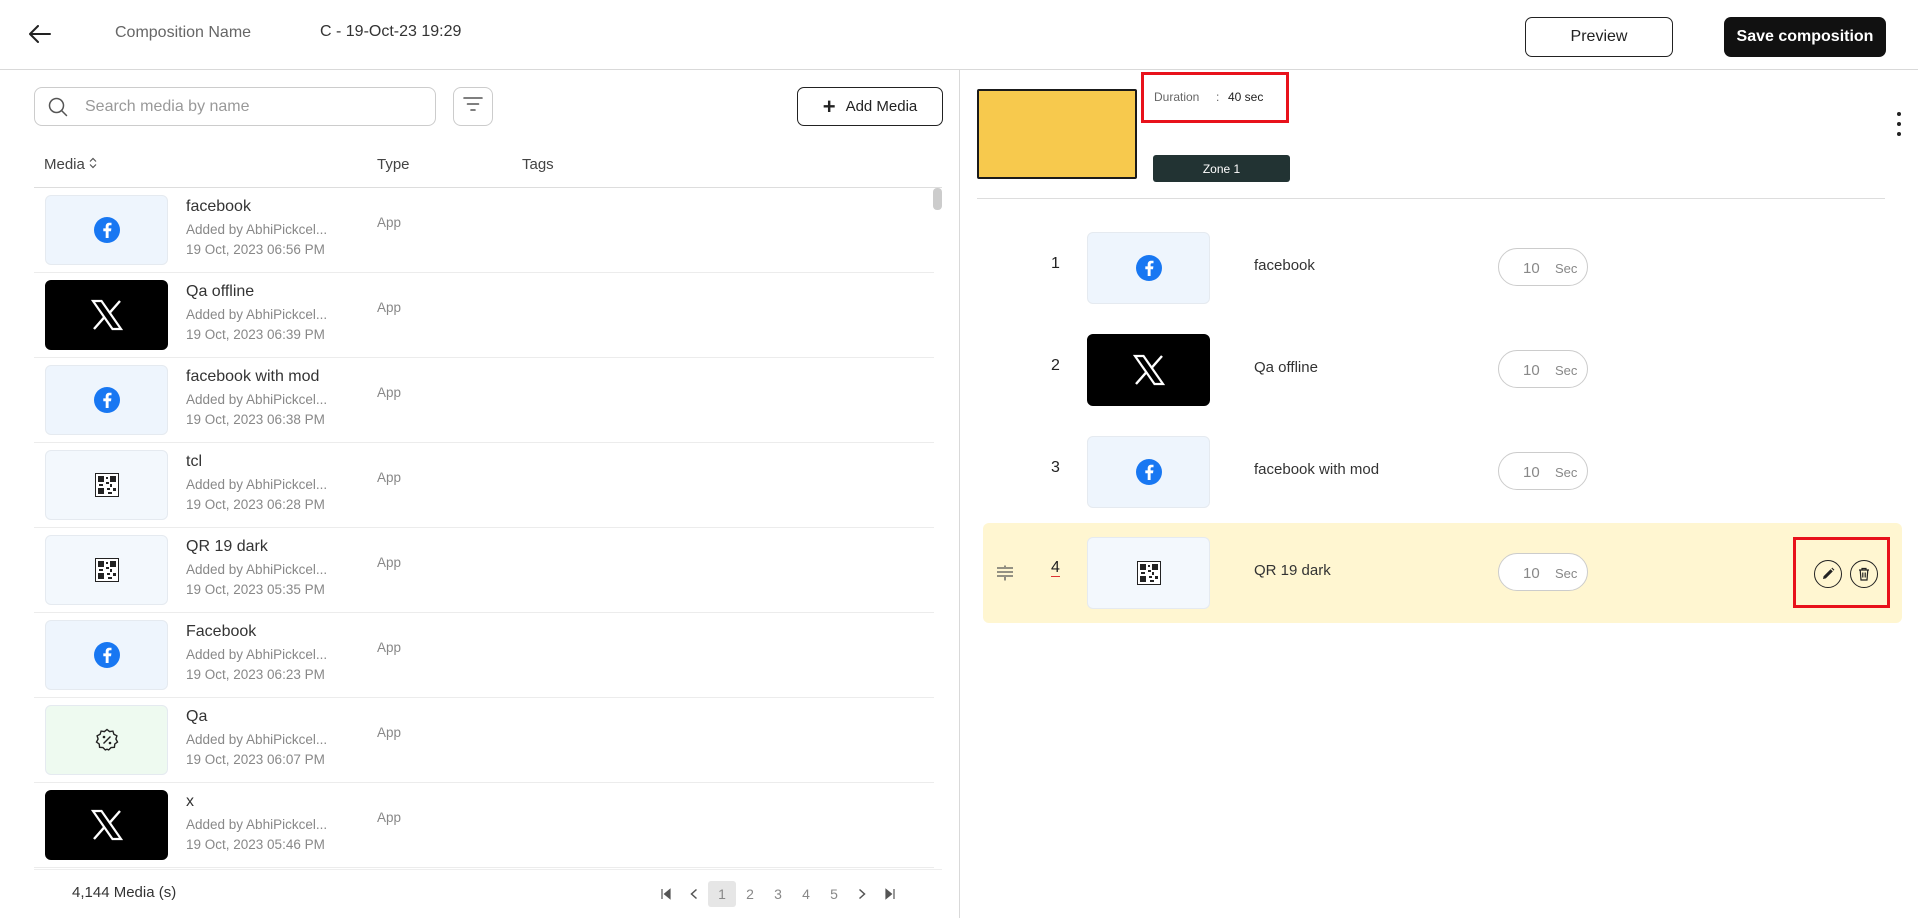 Image resolution: width=1918 pixels, height=918 pixels. What do you see at coordinates (218, 206) in the screenshot?
I see `media-name: facebook` at bounding box center [218, 206].